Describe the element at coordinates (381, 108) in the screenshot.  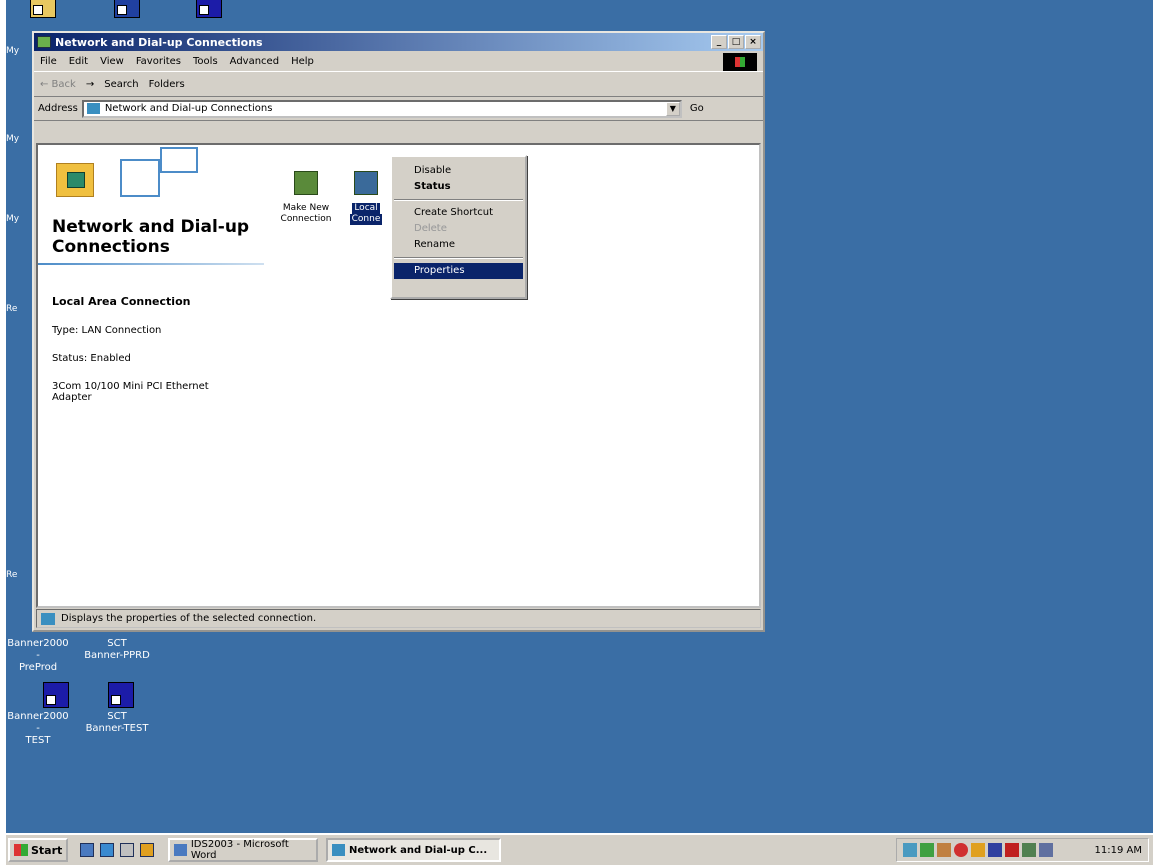
I see `address-input: Network and Dial-up Connections ▼` at that location.